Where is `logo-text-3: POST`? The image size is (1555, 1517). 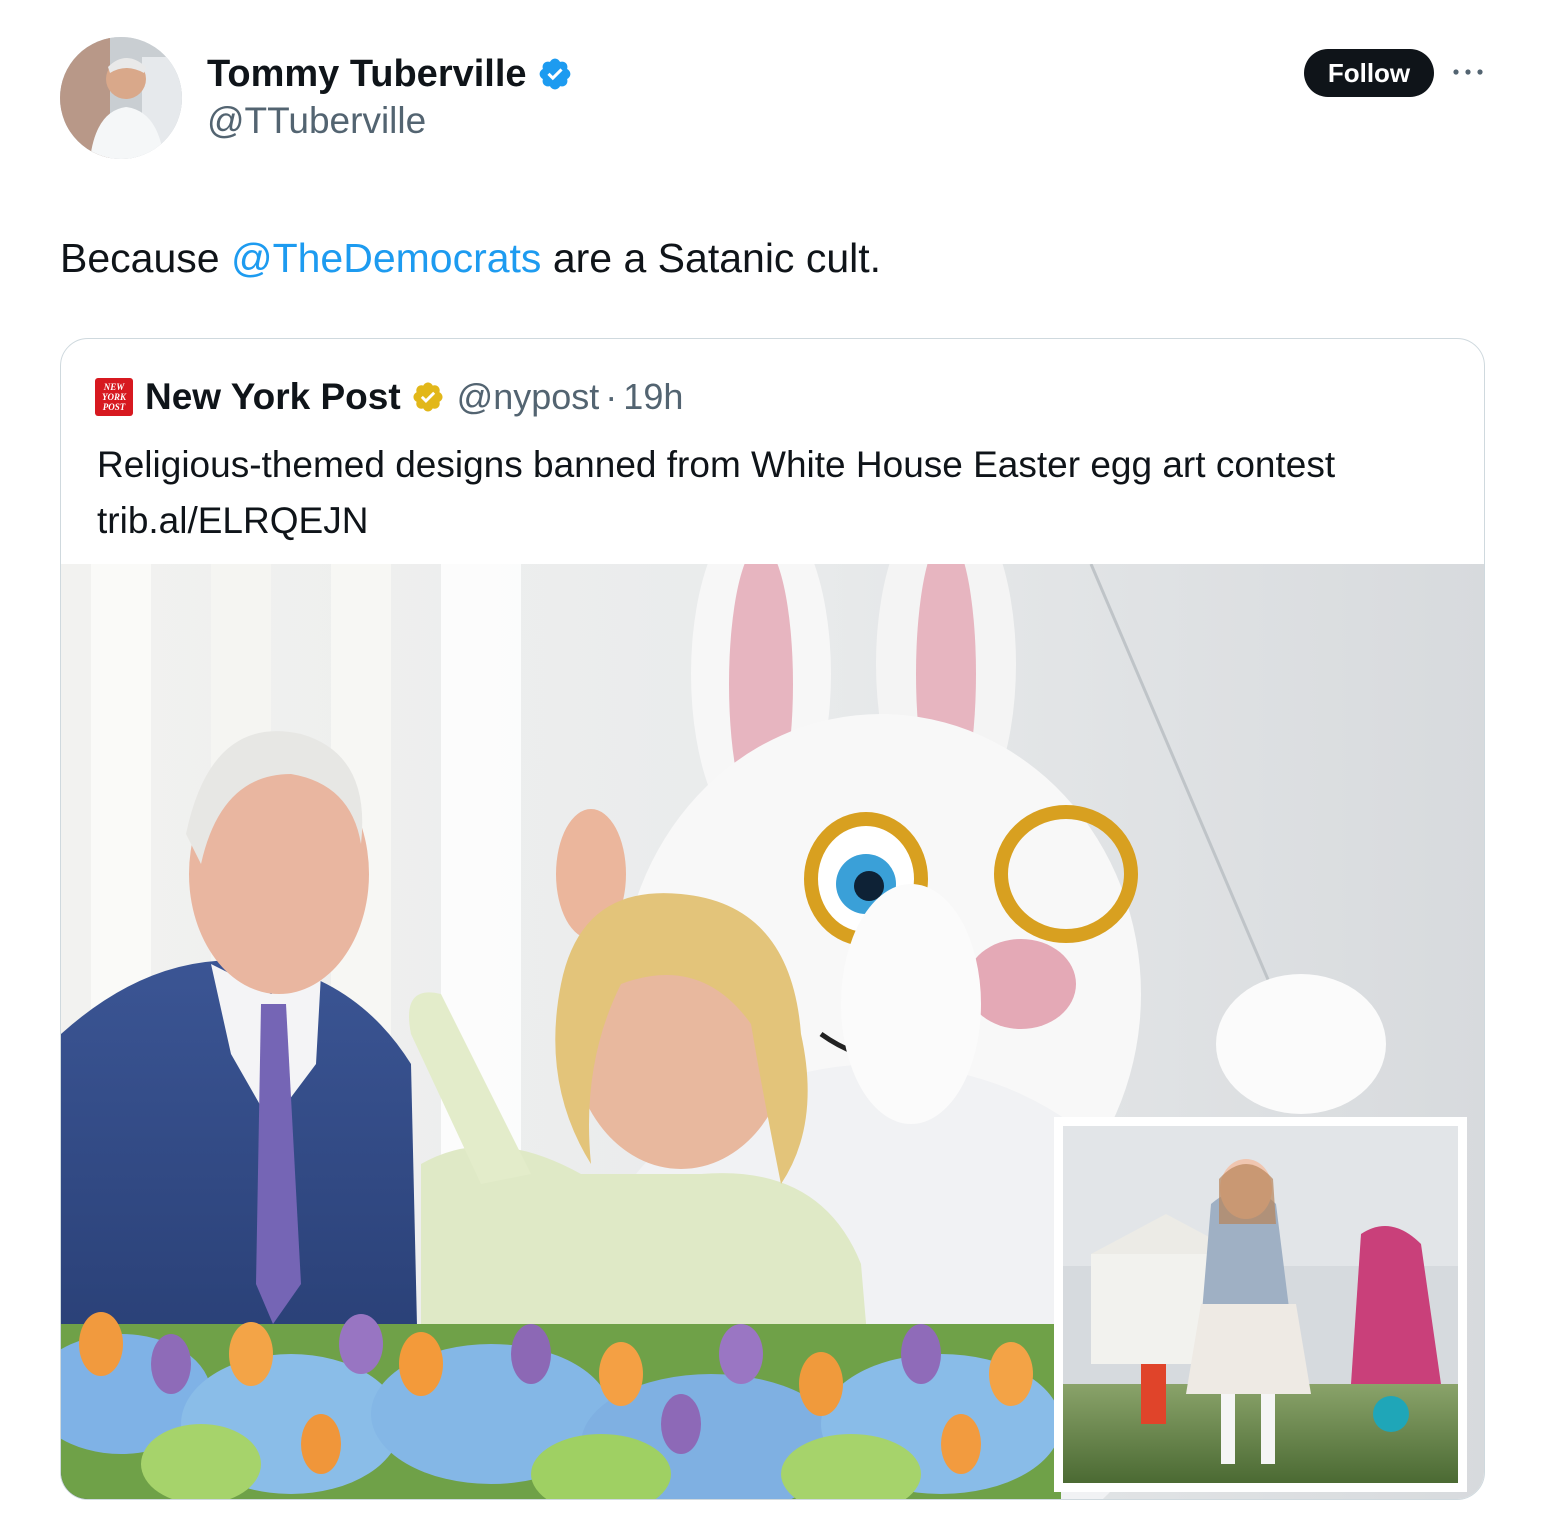 logo-text-3: POST is located at coordinates (114, 407).